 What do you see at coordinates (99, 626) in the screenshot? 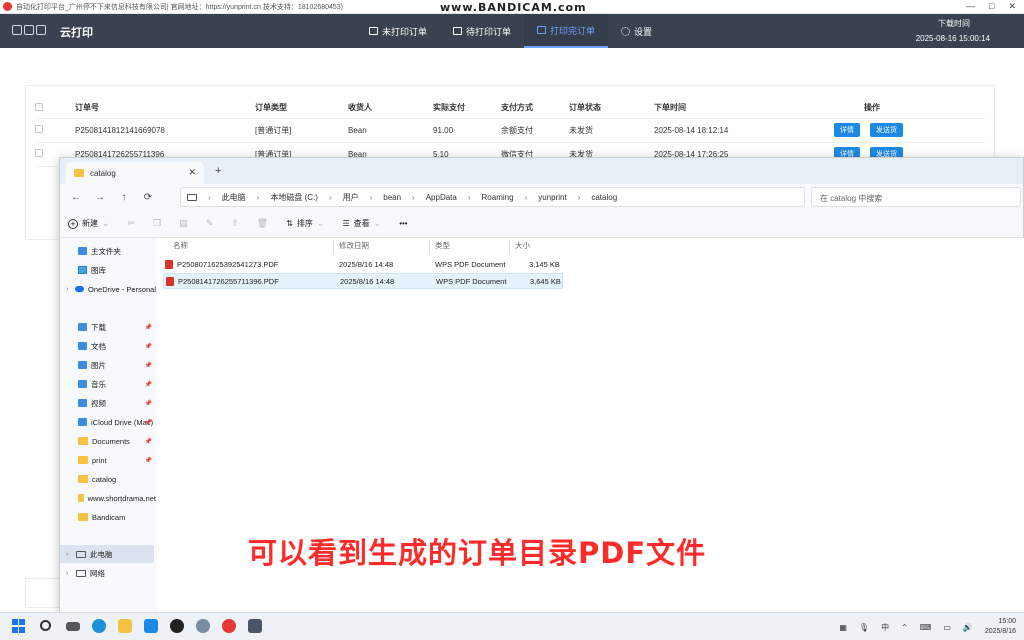
I see `edge-browser-icon` at bounding box center [99, 626].